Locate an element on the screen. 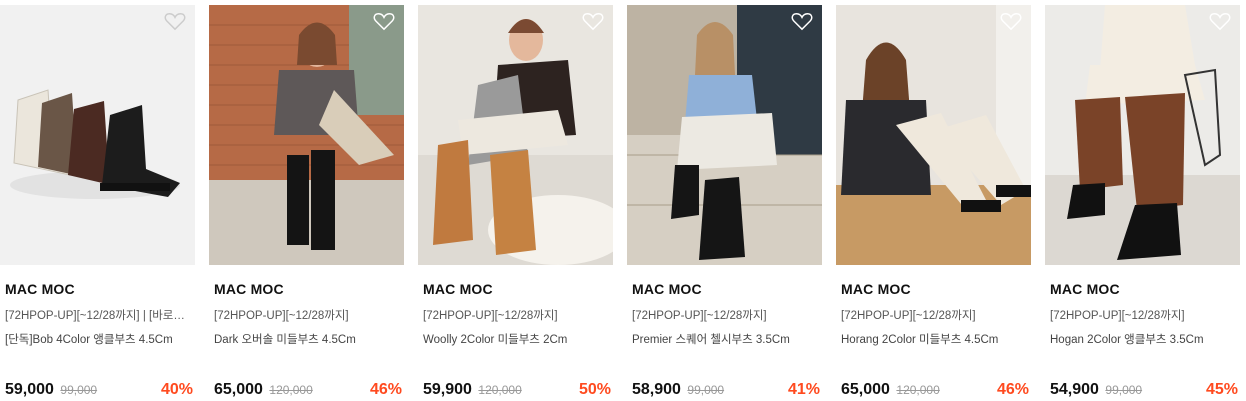 Image resolution: width=1246 pixels, height=401 pixels. discount-rate: 50% is located at coordinates (594, 389).